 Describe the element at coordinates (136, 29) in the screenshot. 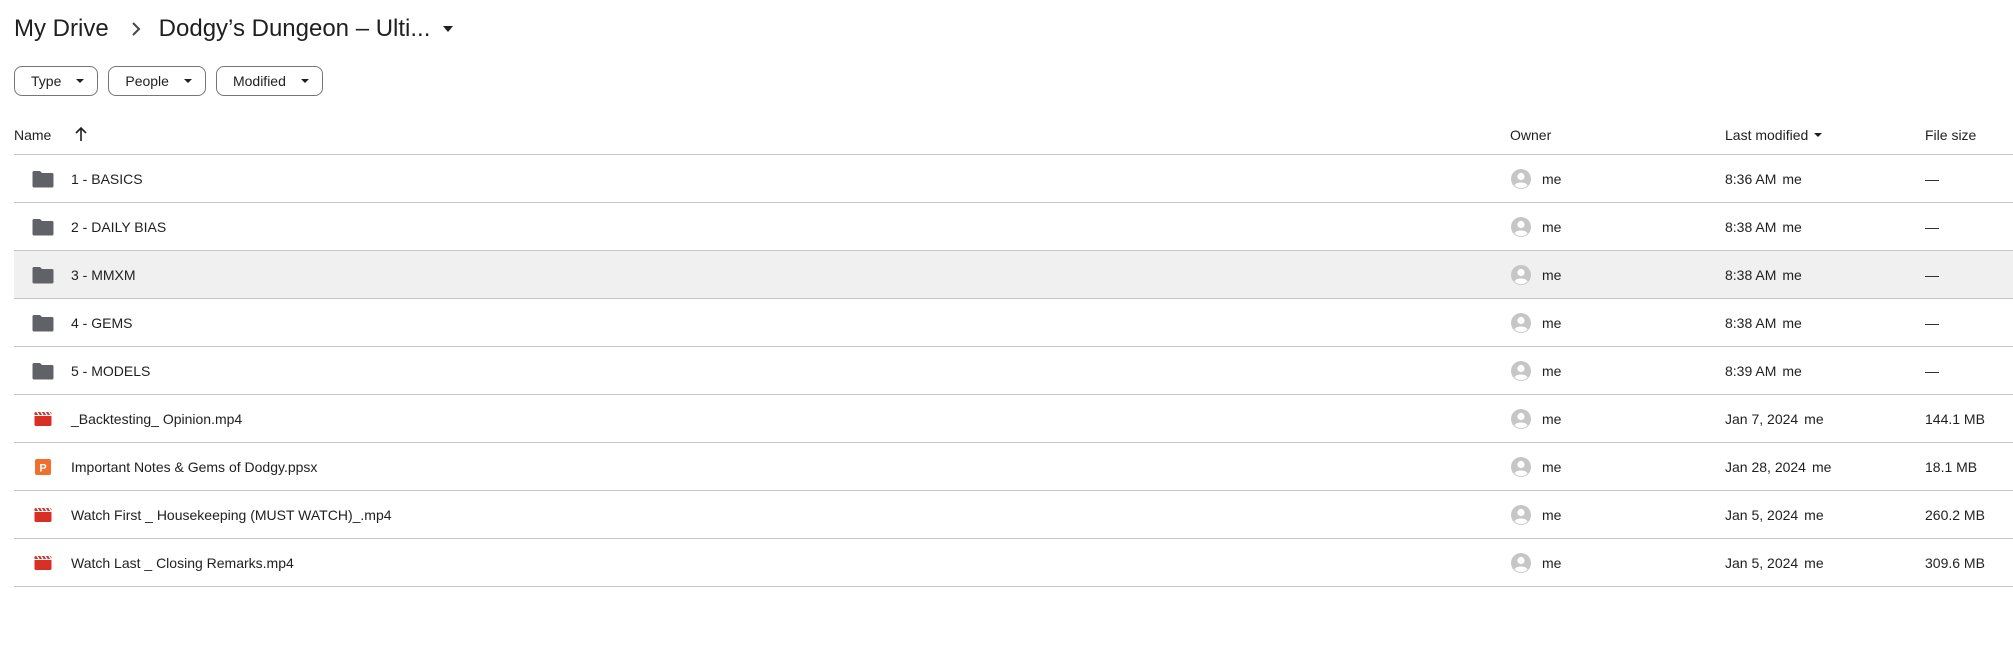

I see `chevron-right-icon` at that location.